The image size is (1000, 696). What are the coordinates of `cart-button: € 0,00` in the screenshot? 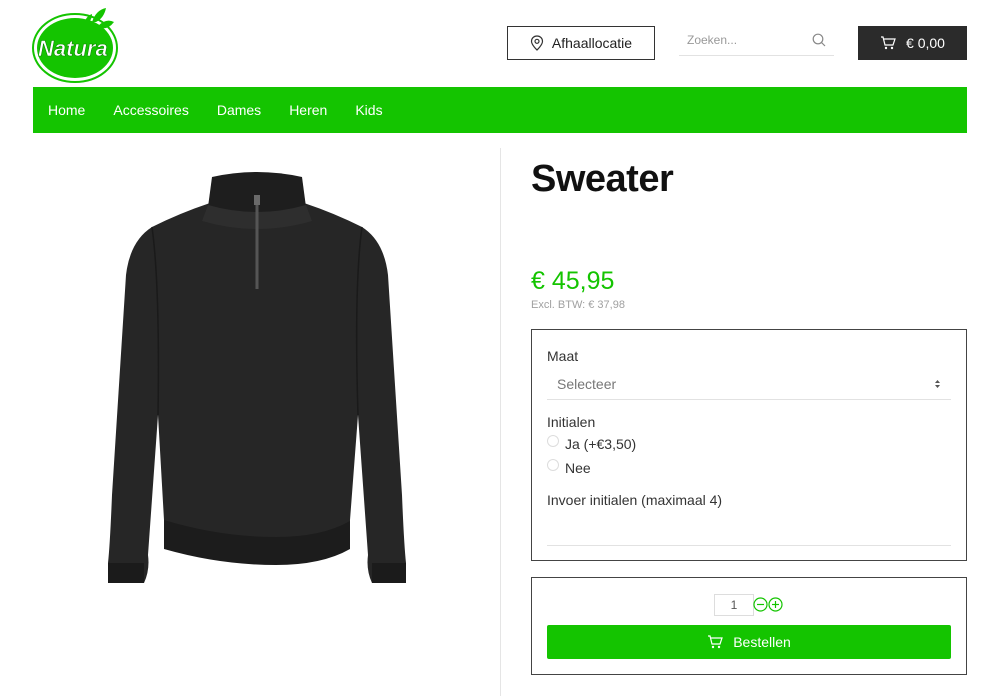 It's located at (912, 43).